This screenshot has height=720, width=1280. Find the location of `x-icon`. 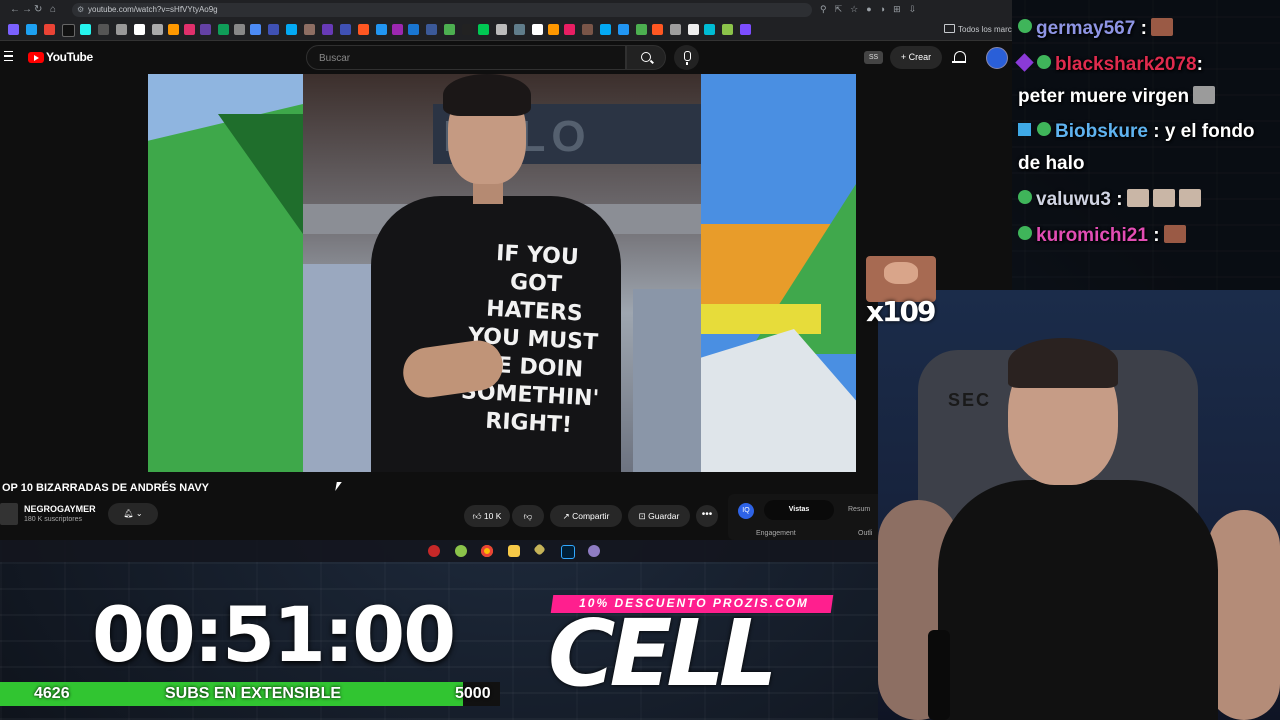

x-icon is located at coordinates (68, 30).